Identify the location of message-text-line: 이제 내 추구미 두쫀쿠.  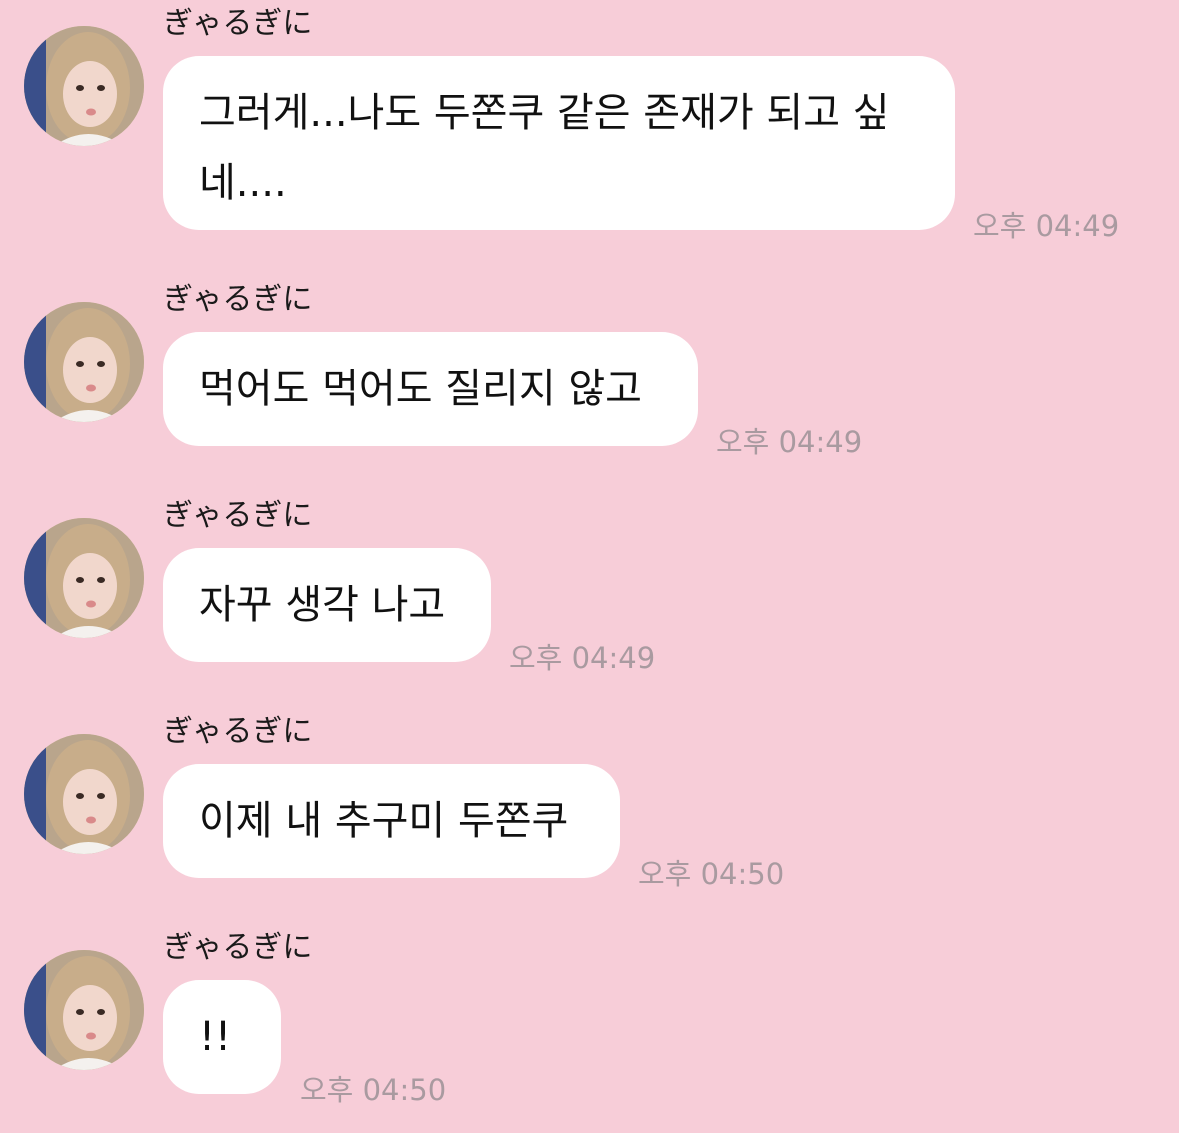
(384, 821).